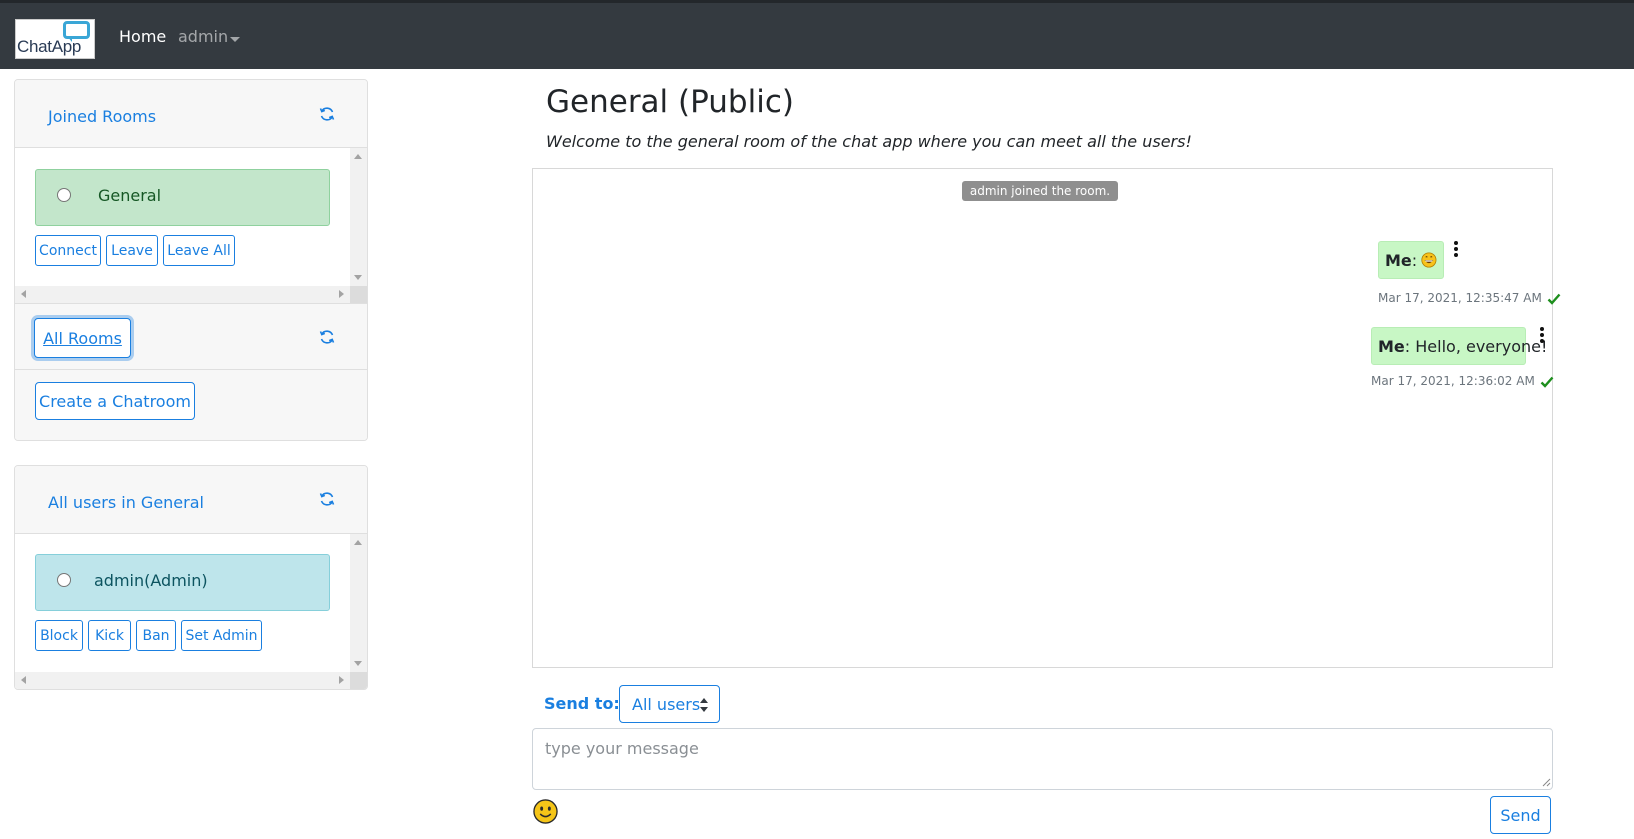  Describe the element at coordinates (1520, 815) in the screenshot. I see `send-button: Send` at that location.